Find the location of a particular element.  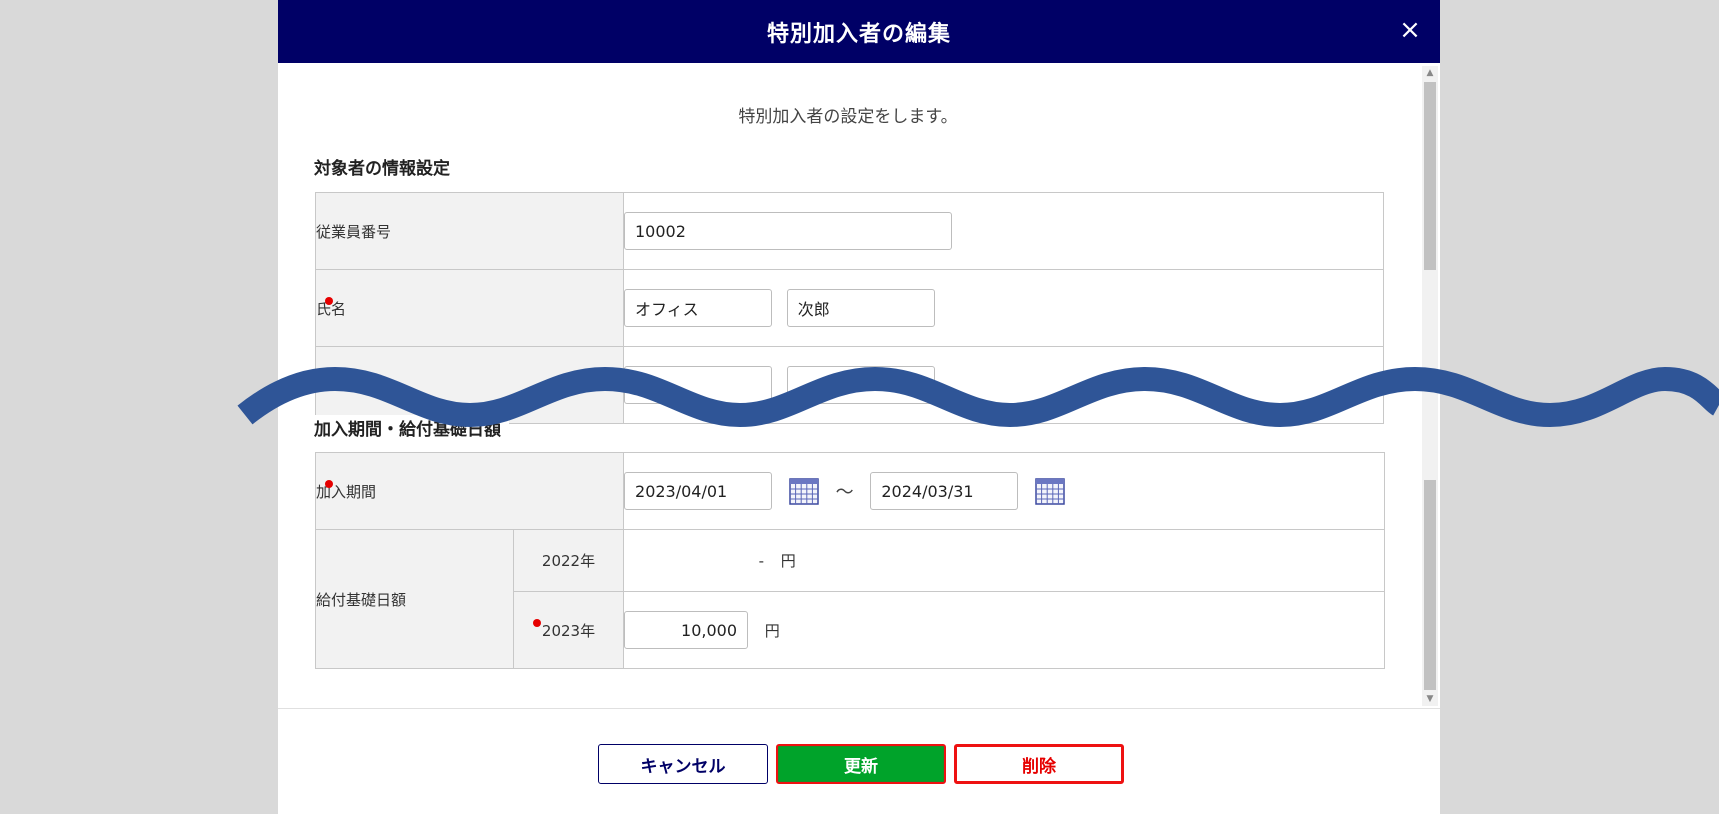

employee-no-input is located at coordinates (788, 231).